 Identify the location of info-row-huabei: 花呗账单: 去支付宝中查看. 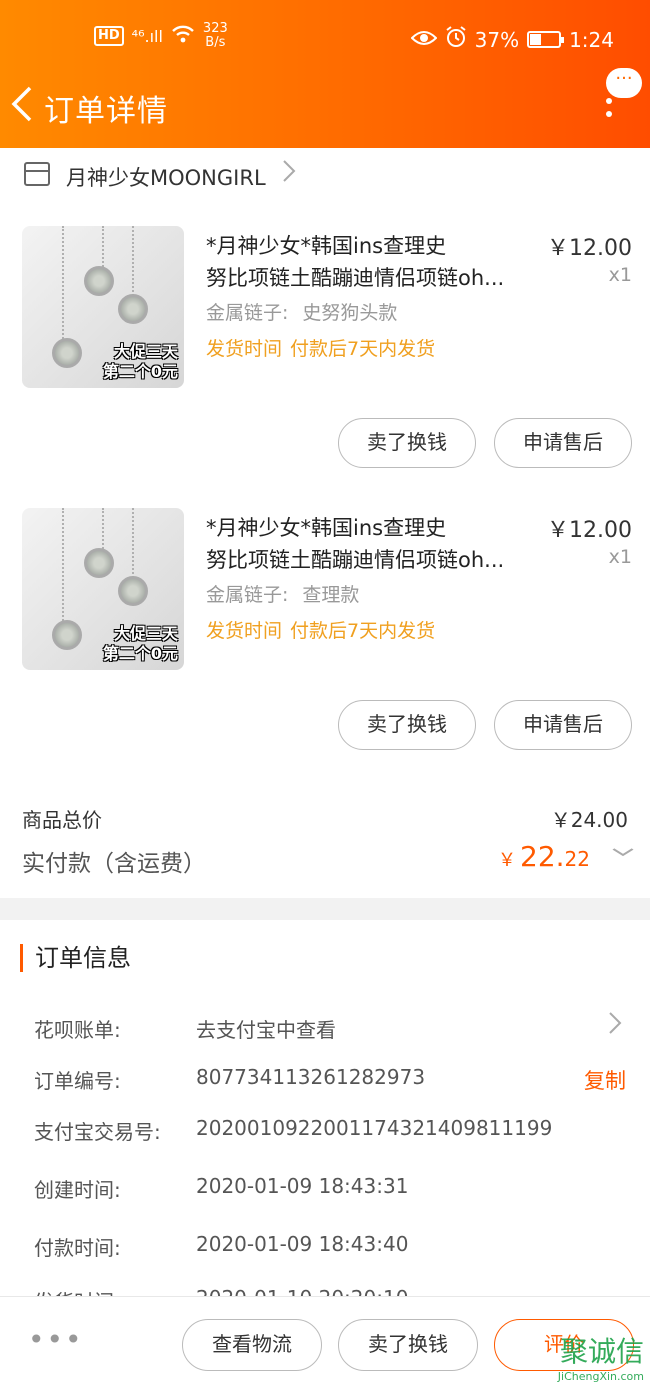
(325, 1033).